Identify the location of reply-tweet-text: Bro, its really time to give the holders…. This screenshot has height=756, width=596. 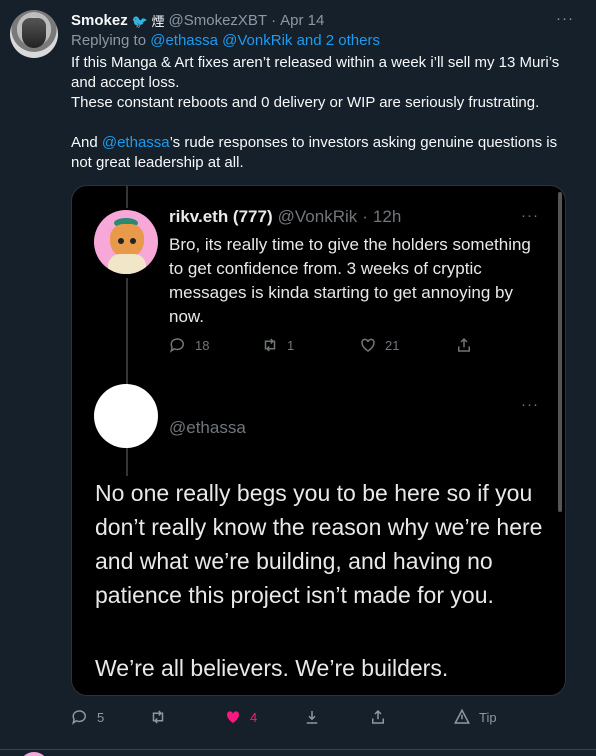
(350, 280).